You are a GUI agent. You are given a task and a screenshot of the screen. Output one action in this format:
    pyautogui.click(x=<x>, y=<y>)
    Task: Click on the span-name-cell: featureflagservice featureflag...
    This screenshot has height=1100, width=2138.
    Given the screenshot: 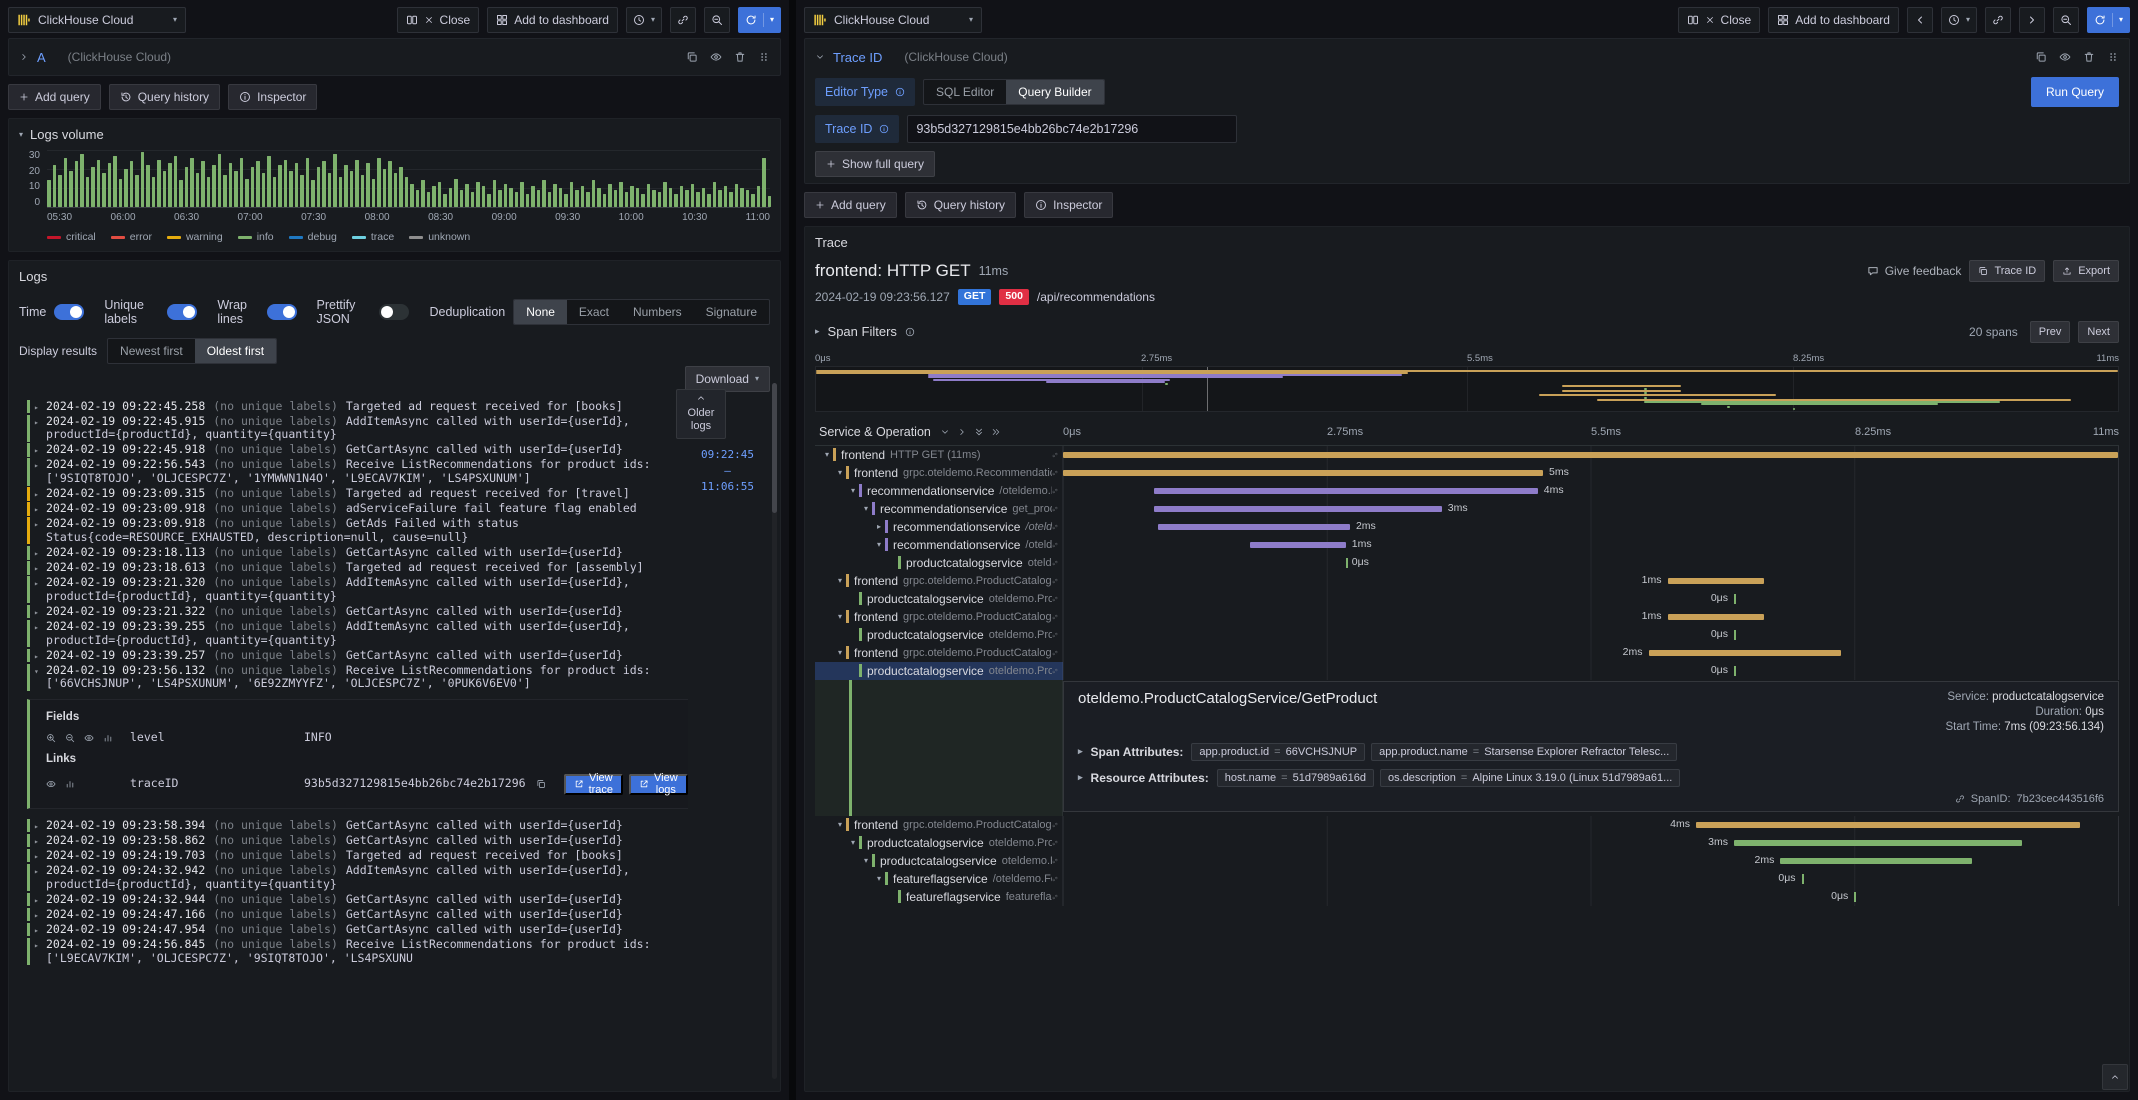 What is the action you would take?
    pyautogui.click(x=939, y=896)
    